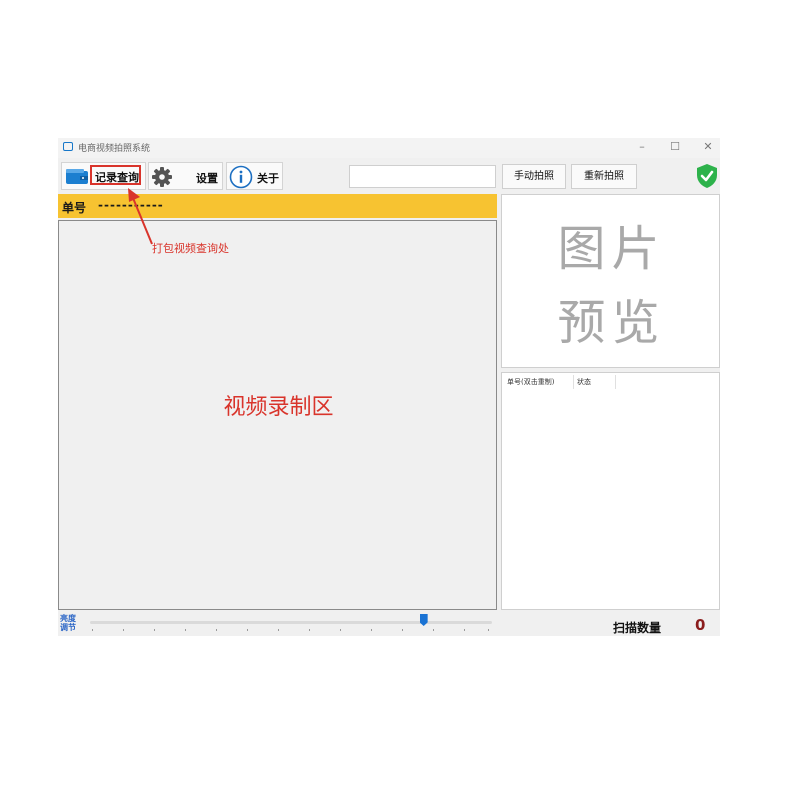  What do you see at coordinates (708, 147) in the screenshot?
I see `close-button: ✕` at bounding box center [708, 147].